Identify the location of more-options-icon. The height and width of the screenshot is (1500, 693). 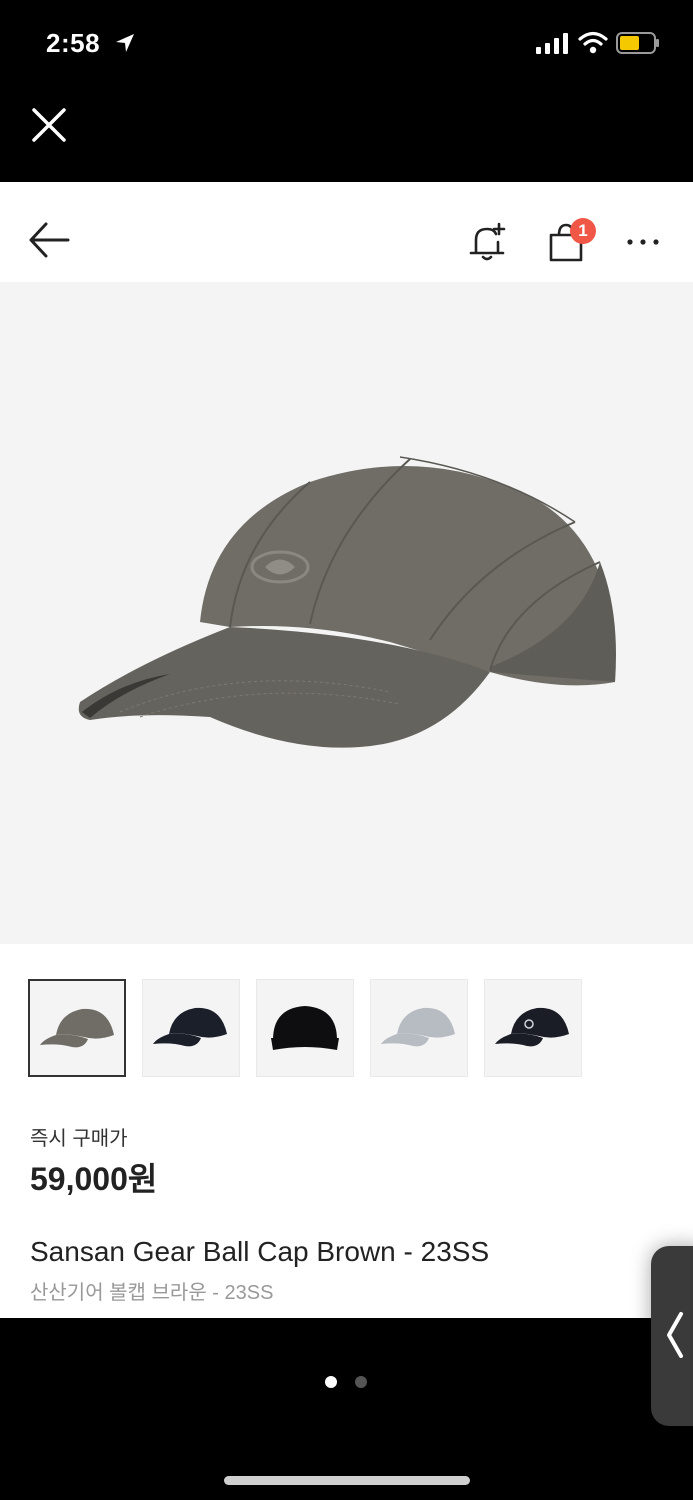
(644, 242).